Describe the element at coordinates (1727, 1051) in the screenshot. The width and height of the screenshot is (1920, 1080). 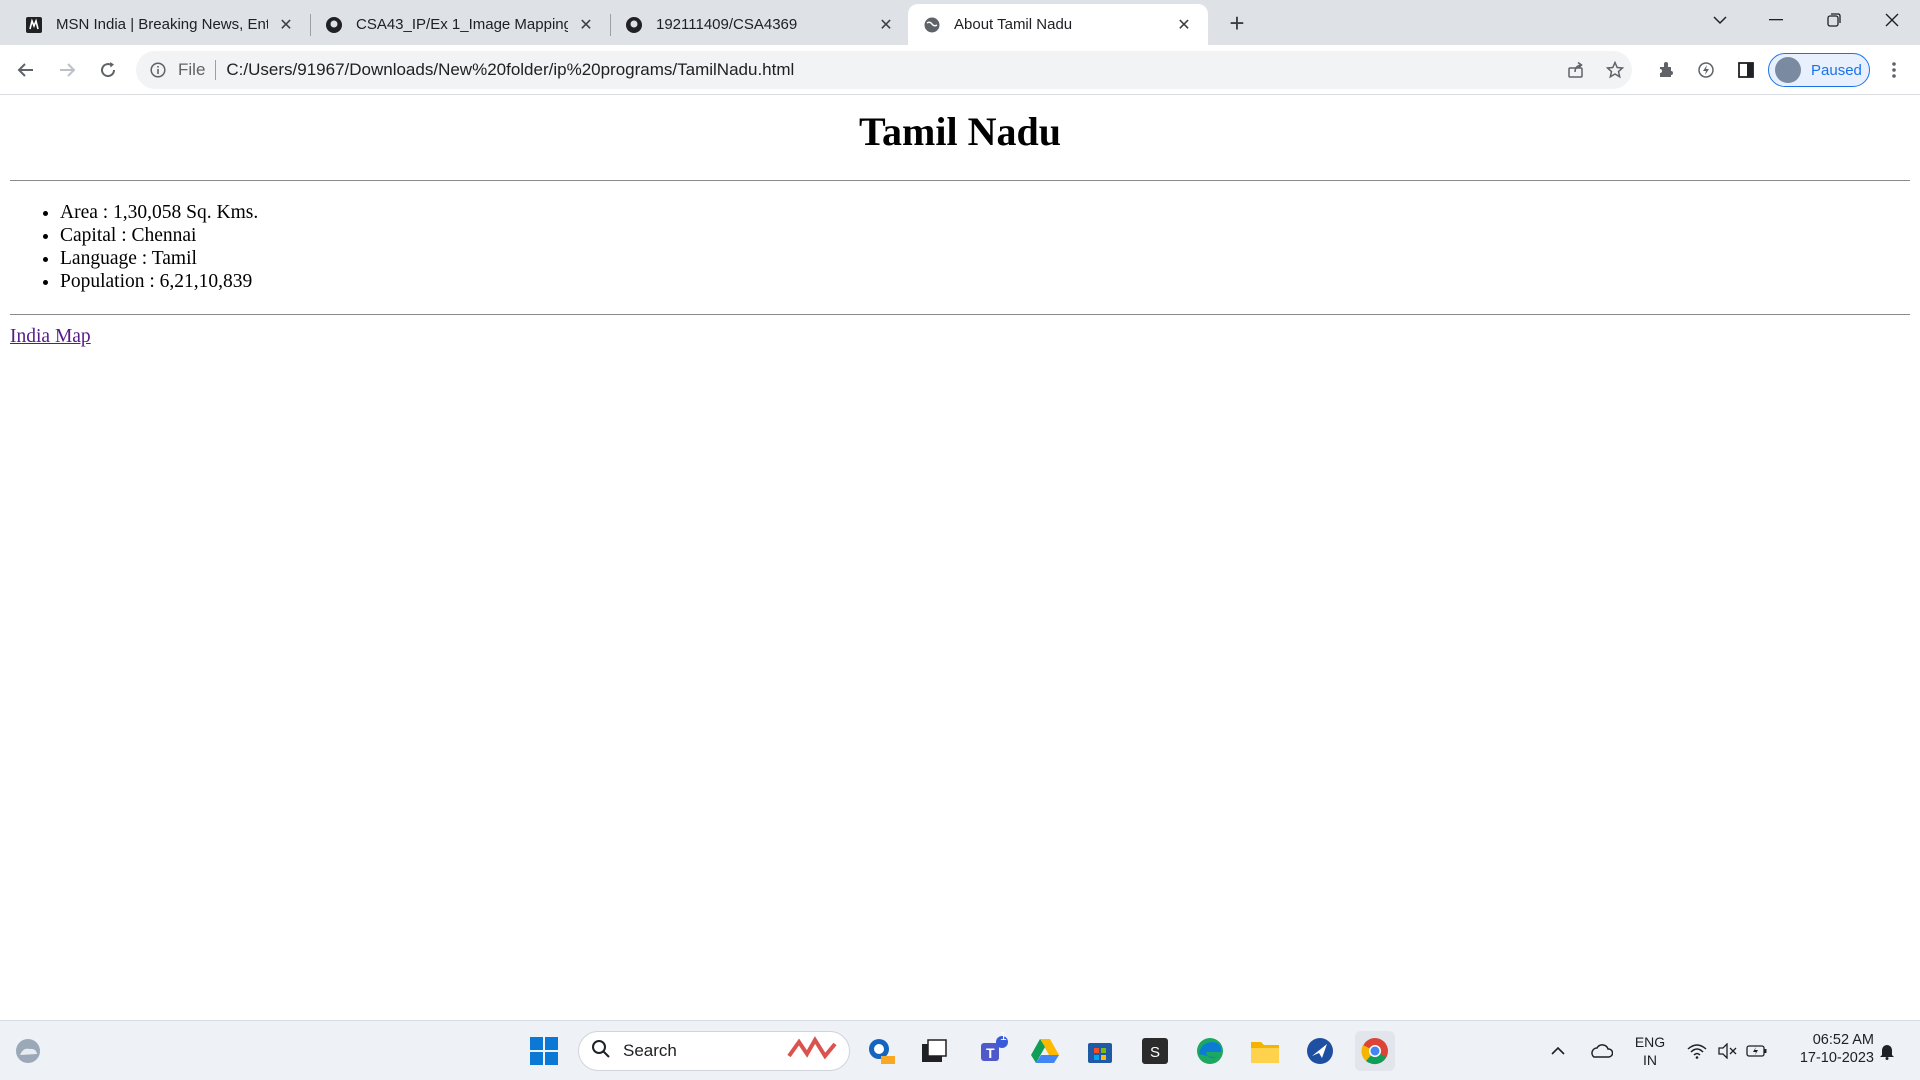
I see `volume-muted-icon` at that location.